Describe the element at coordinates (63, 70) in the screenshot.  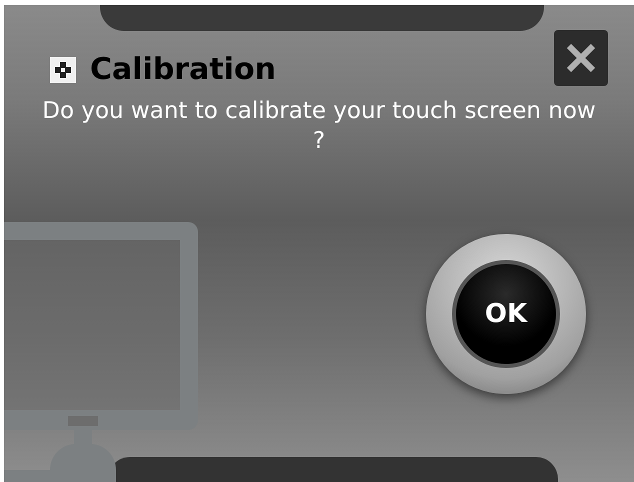
I see `crosshair-icon` at that location.